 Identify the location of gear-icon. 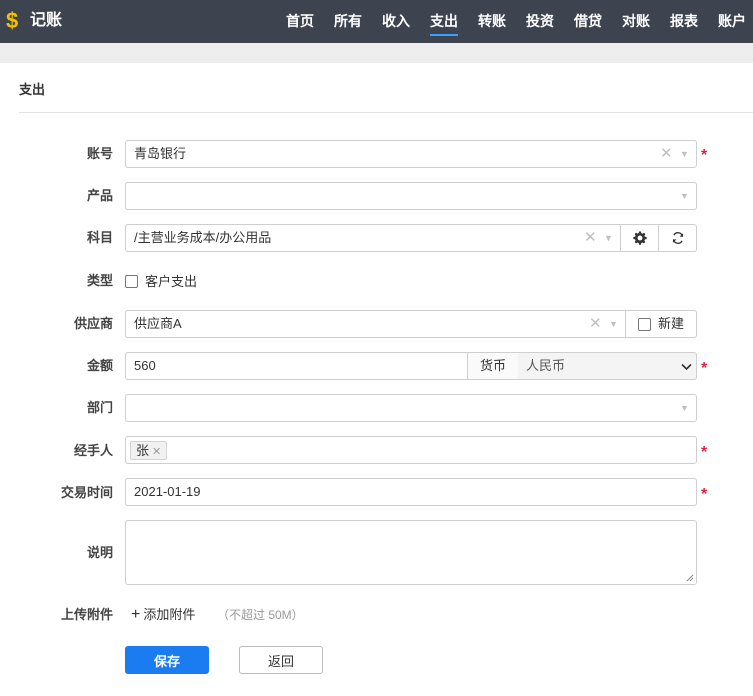
(639, 238).